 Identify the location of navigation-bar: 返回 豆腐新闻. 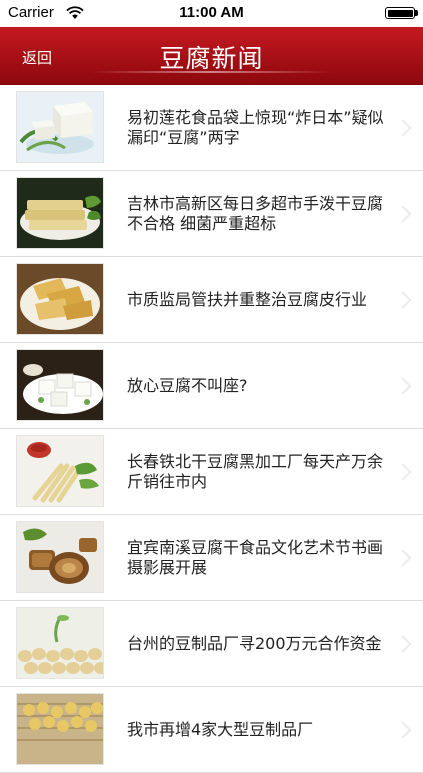
(211, 56).